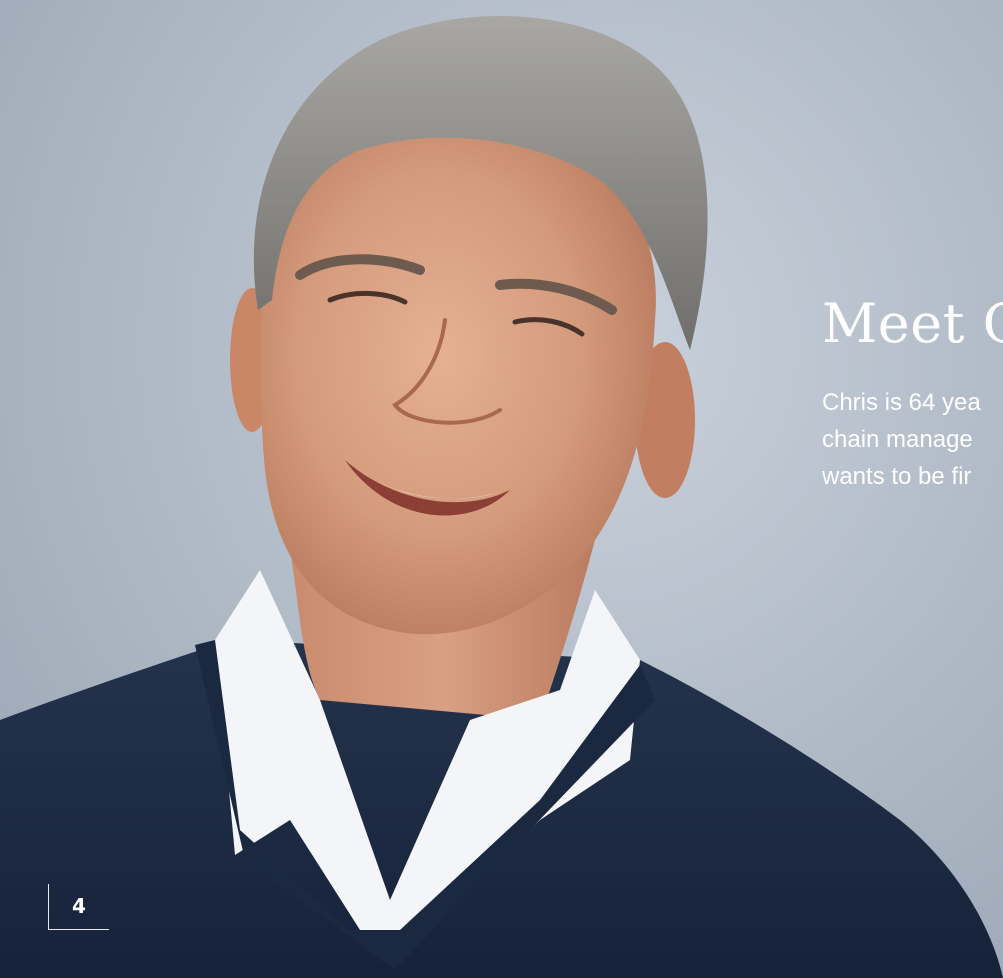 The width and height of the screenshot is (1003, 978). Describe the element at coordinates (901, 402) in the screenshot. I see `intro-line: Chris is 64 yea` at that location.